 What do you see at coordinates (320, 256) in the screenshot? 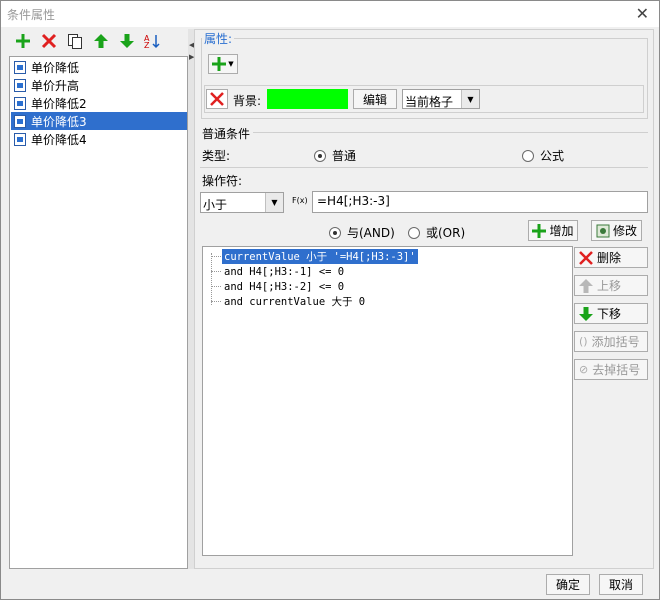
I see `tree-node-selected: currentValue 小于 '=H4[;H3:-3]'` at bounding box center [320, 256].